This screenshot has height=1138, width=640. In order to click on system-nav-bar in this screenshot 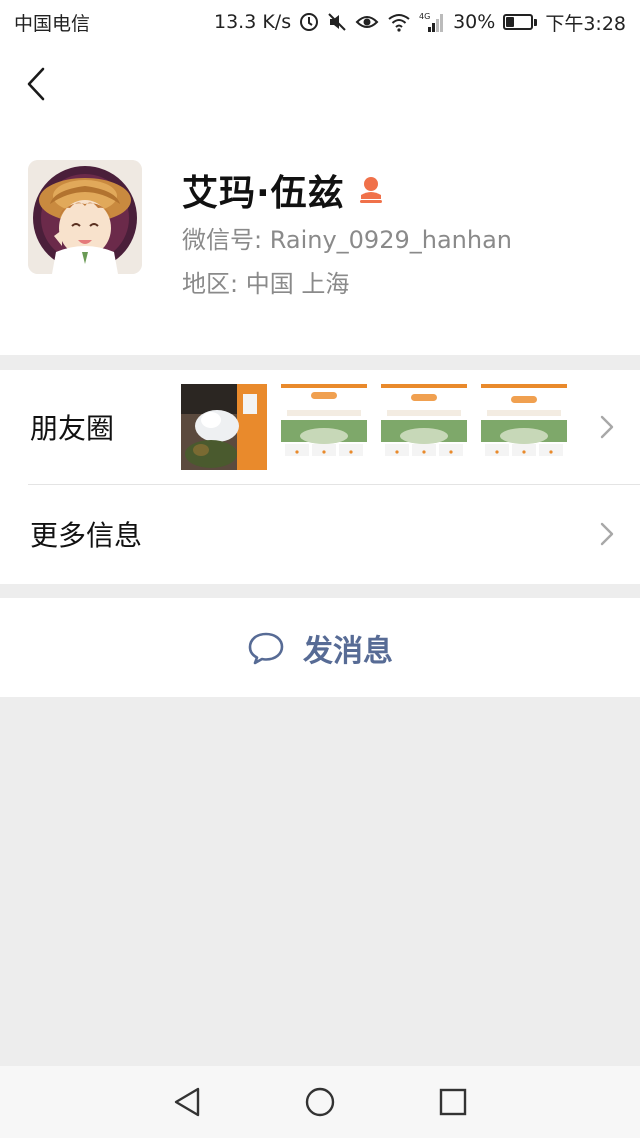, I will do `click(320, 1102)`.